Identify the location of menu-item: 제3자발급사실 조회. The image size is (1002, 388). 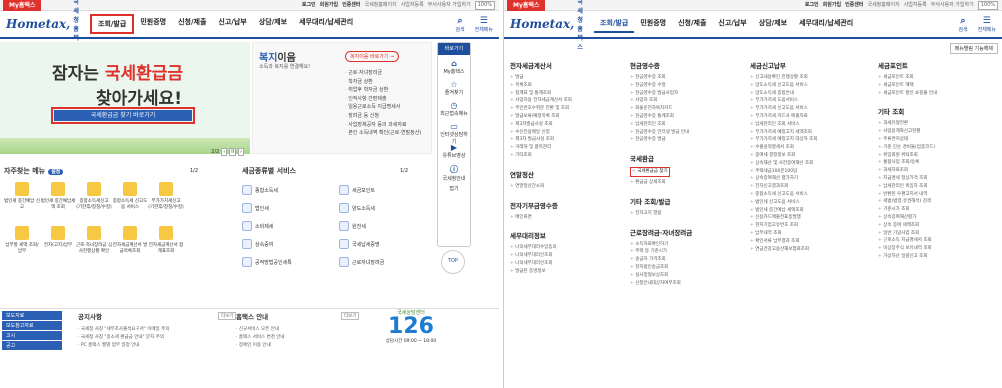
(567, 125).